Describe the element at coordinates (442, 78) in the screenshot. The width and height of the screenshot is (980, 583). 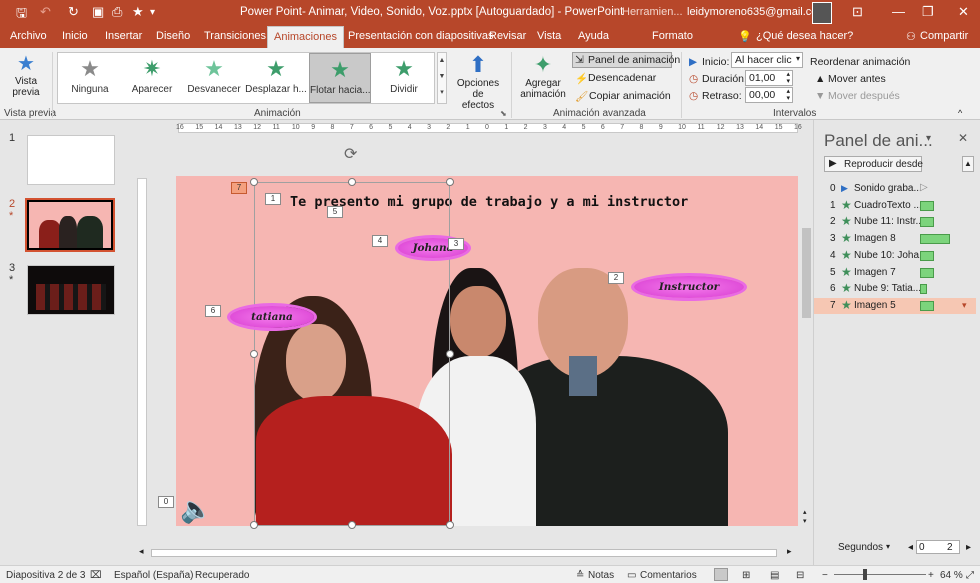
I see `gallery-scroll: ▲ ▼ ▾` at that location.